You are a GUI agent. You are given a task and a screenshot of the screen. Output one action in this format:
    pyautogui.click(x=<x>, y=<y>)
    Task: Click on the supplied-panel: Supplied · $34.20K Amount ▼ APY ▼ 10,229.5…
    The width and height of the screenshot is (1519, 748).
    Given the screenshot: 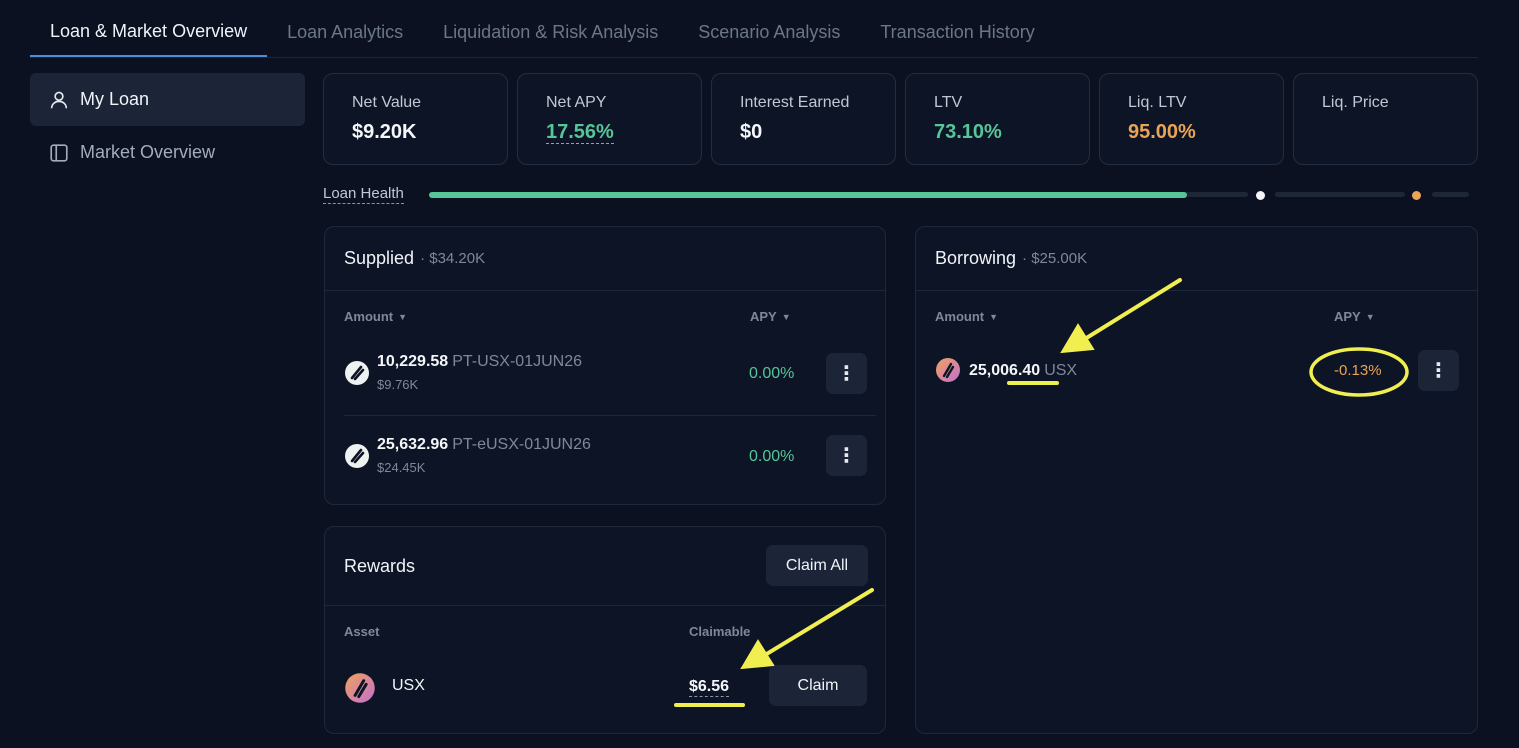 What is the action you would take?
    pyautogui.click(x=605, y=365)
    